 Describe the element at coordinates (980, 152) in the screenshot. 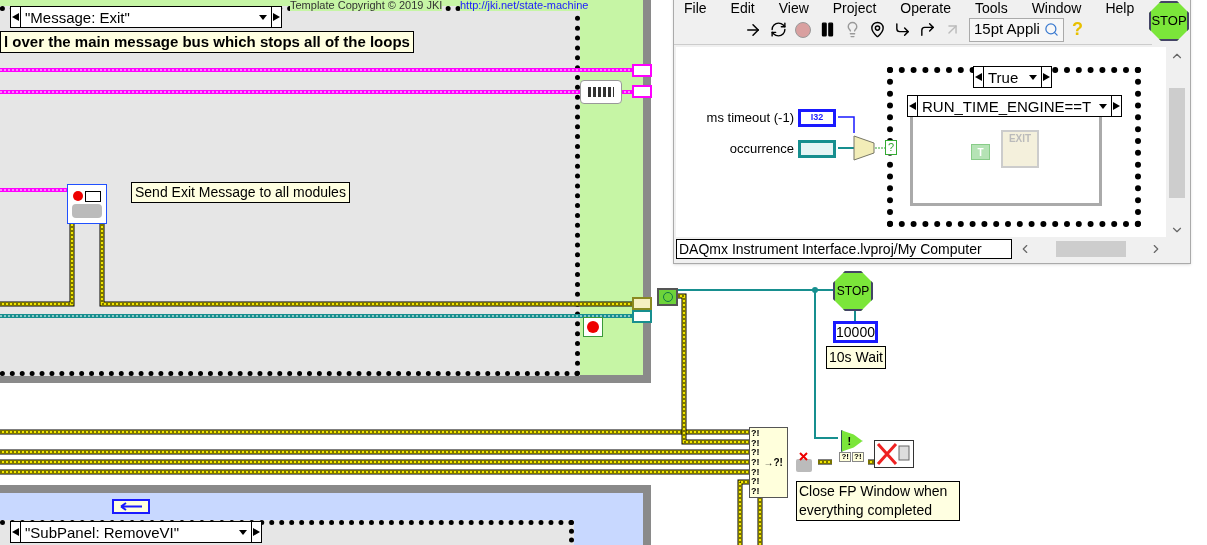

I see `boolean-constant: T` at that location.